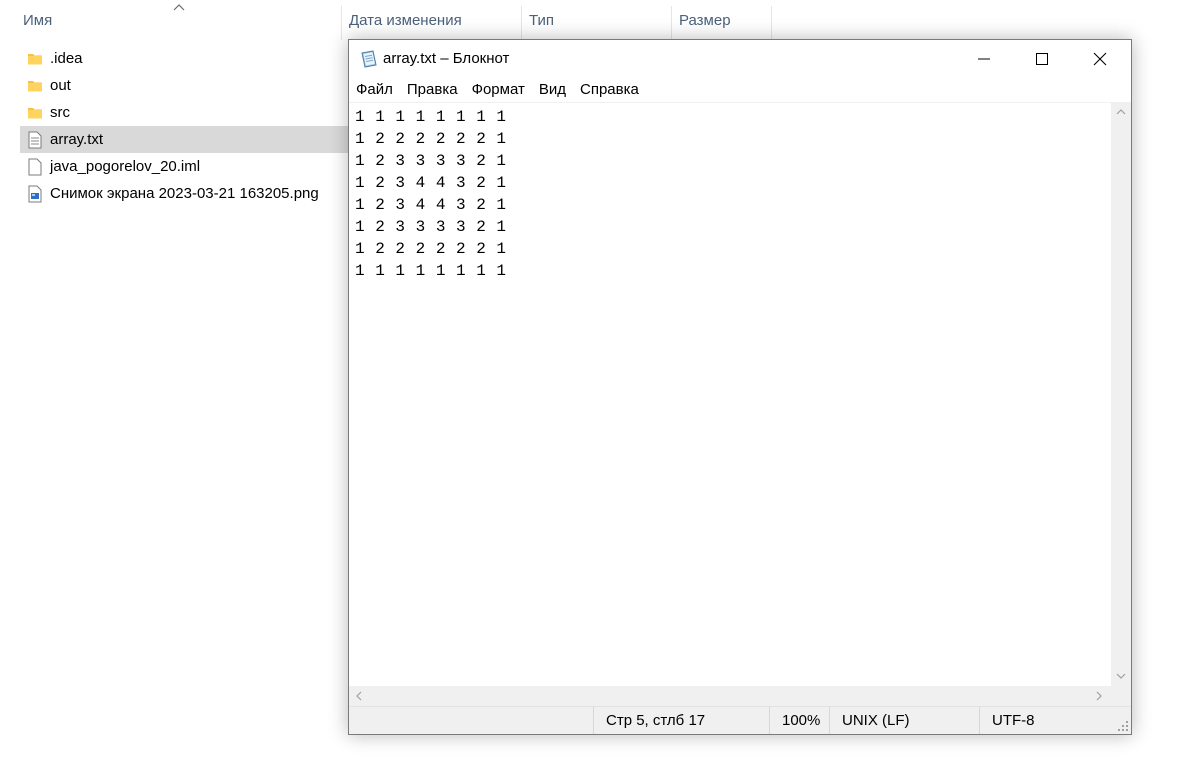 The width and height of the screenshot is (1182, 761). I want to click on status-encoding: UTF-8, so click(1054, 720).